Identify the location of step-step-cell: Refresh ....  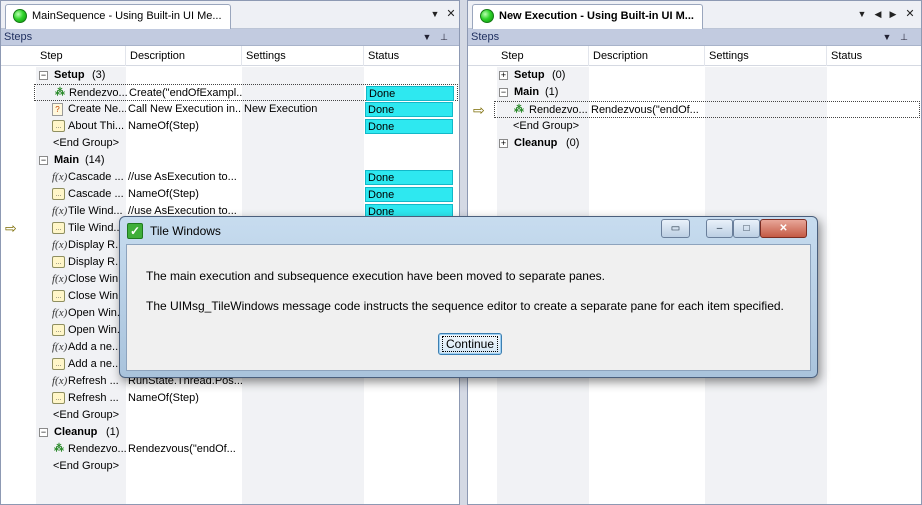
(93, 381).